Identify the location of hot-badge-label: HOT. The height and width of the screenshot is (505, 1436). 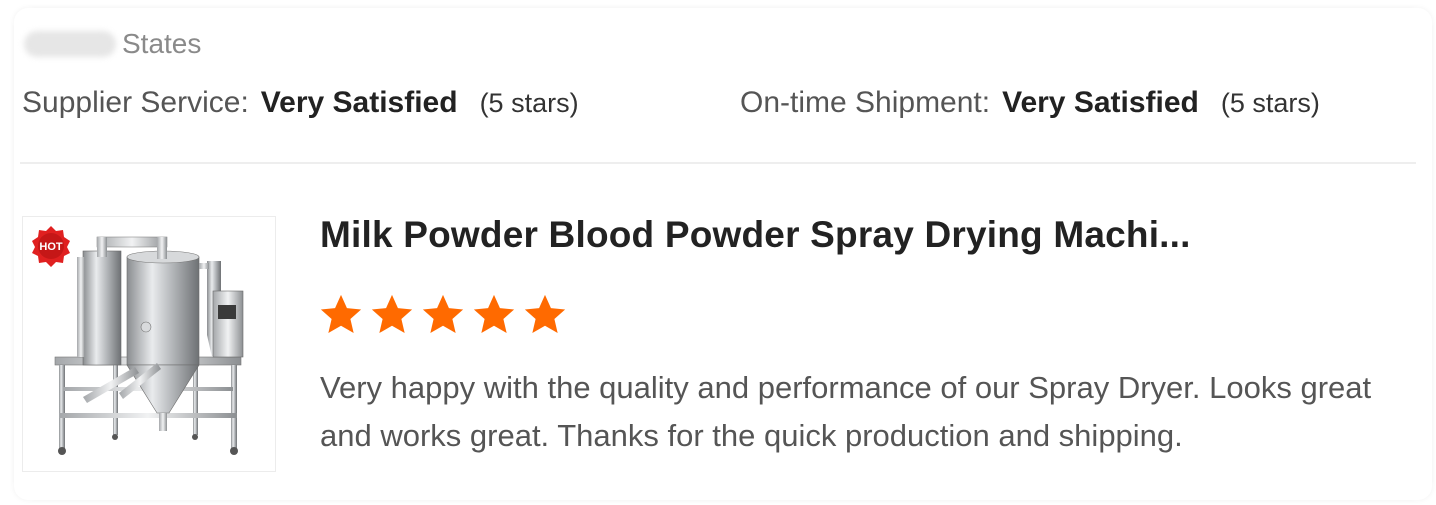
(51, 247).